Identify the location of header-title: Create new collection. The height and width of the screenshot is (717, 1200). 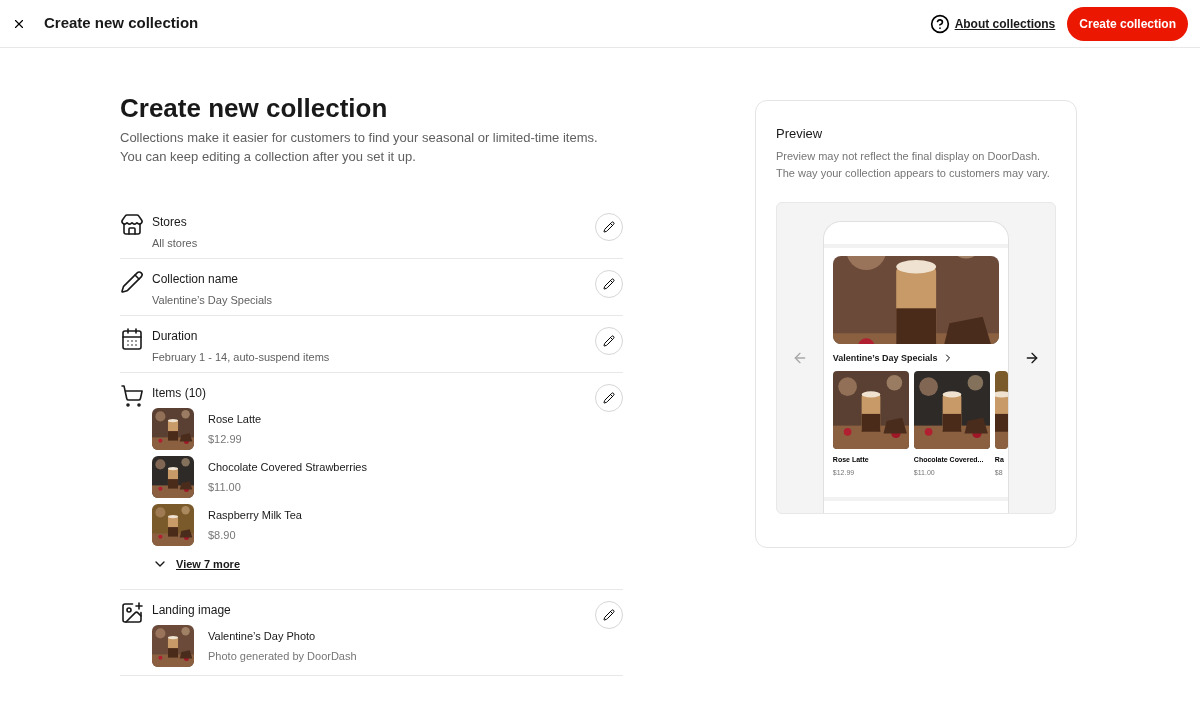
(121, 23).